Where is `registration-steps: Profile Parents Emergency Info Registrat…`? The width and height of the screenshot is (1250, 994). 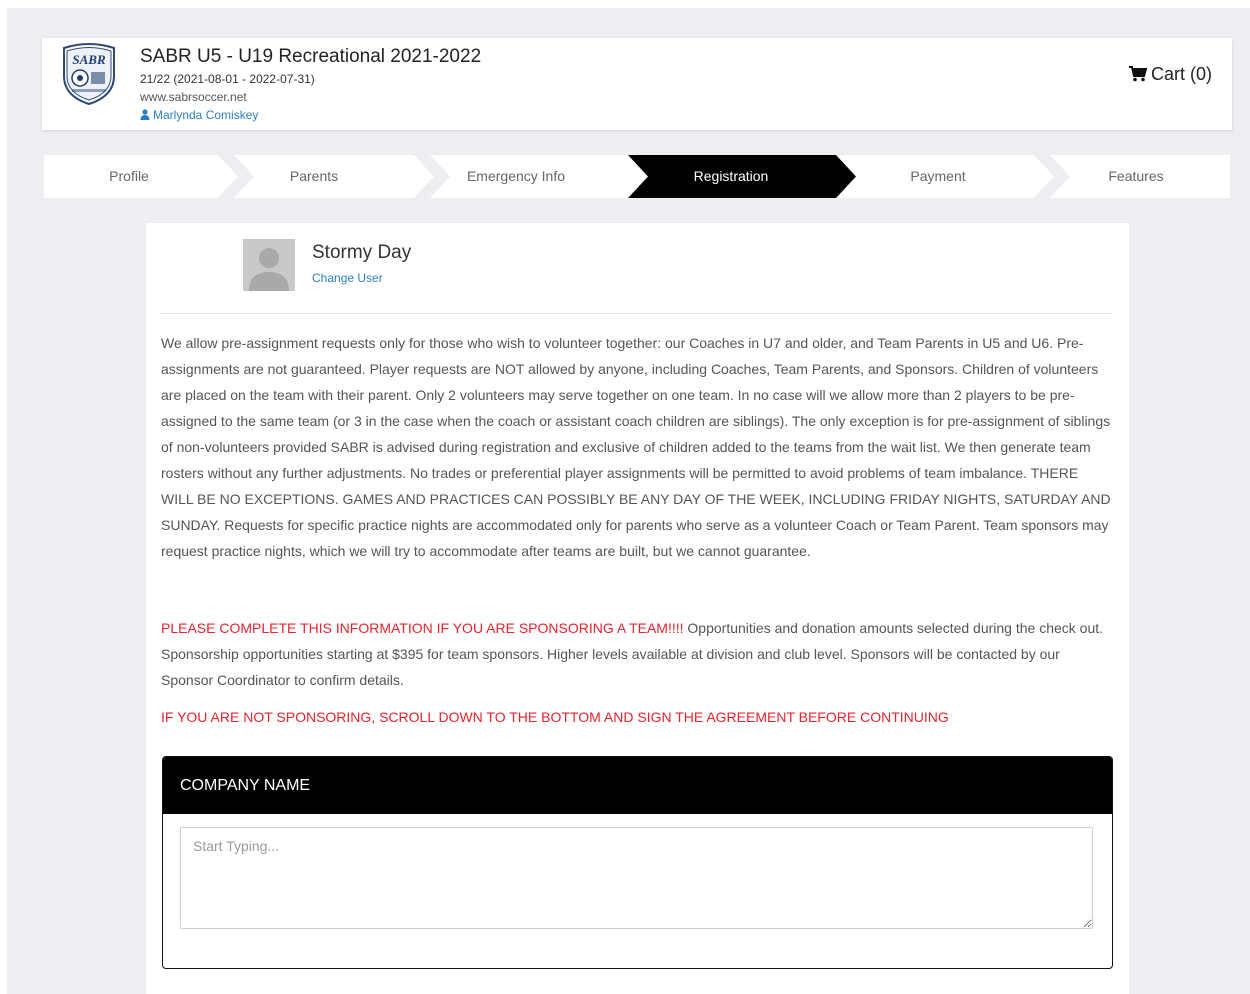
registration-steps: Profile Parents Emergency Info Registrat… is located at coordinates (637, 176).